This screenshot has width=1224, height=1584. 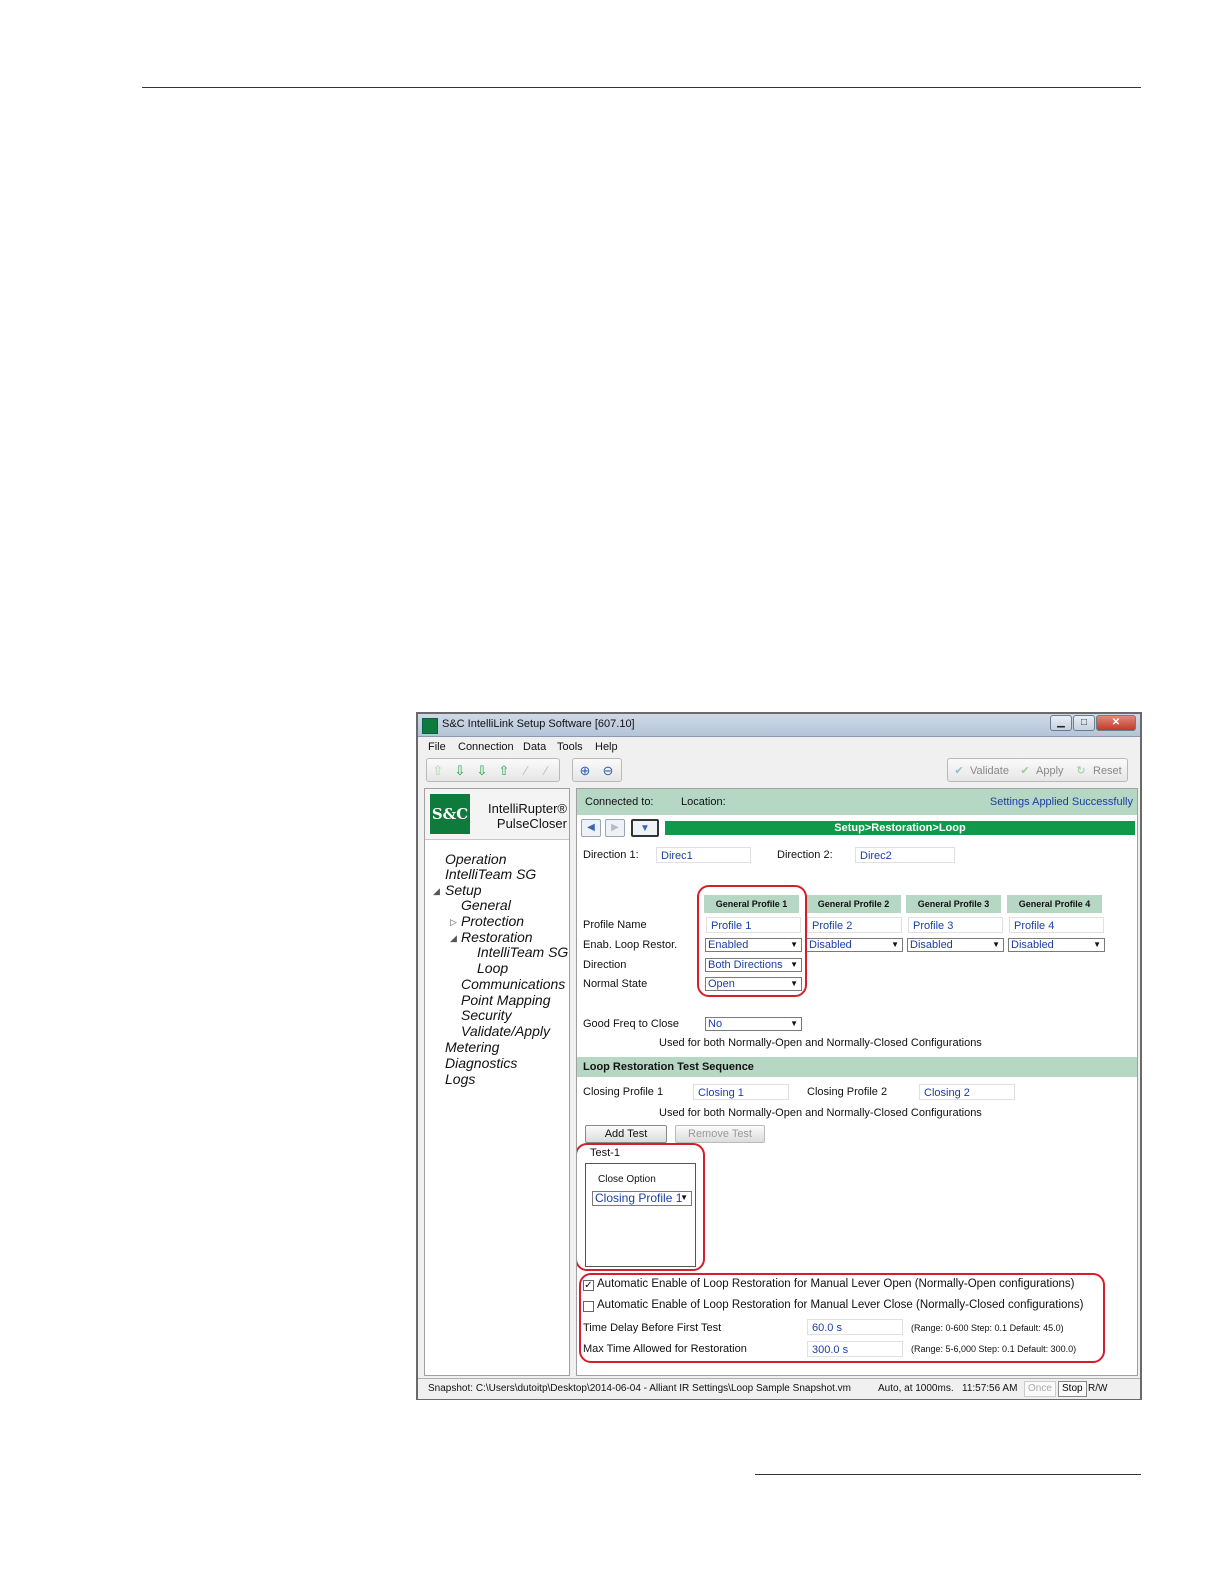 What do you see at coordinates (1072, 1389) in the screenshot?
I see `stop-button: Stop` at bounding box center [1072, 1389].